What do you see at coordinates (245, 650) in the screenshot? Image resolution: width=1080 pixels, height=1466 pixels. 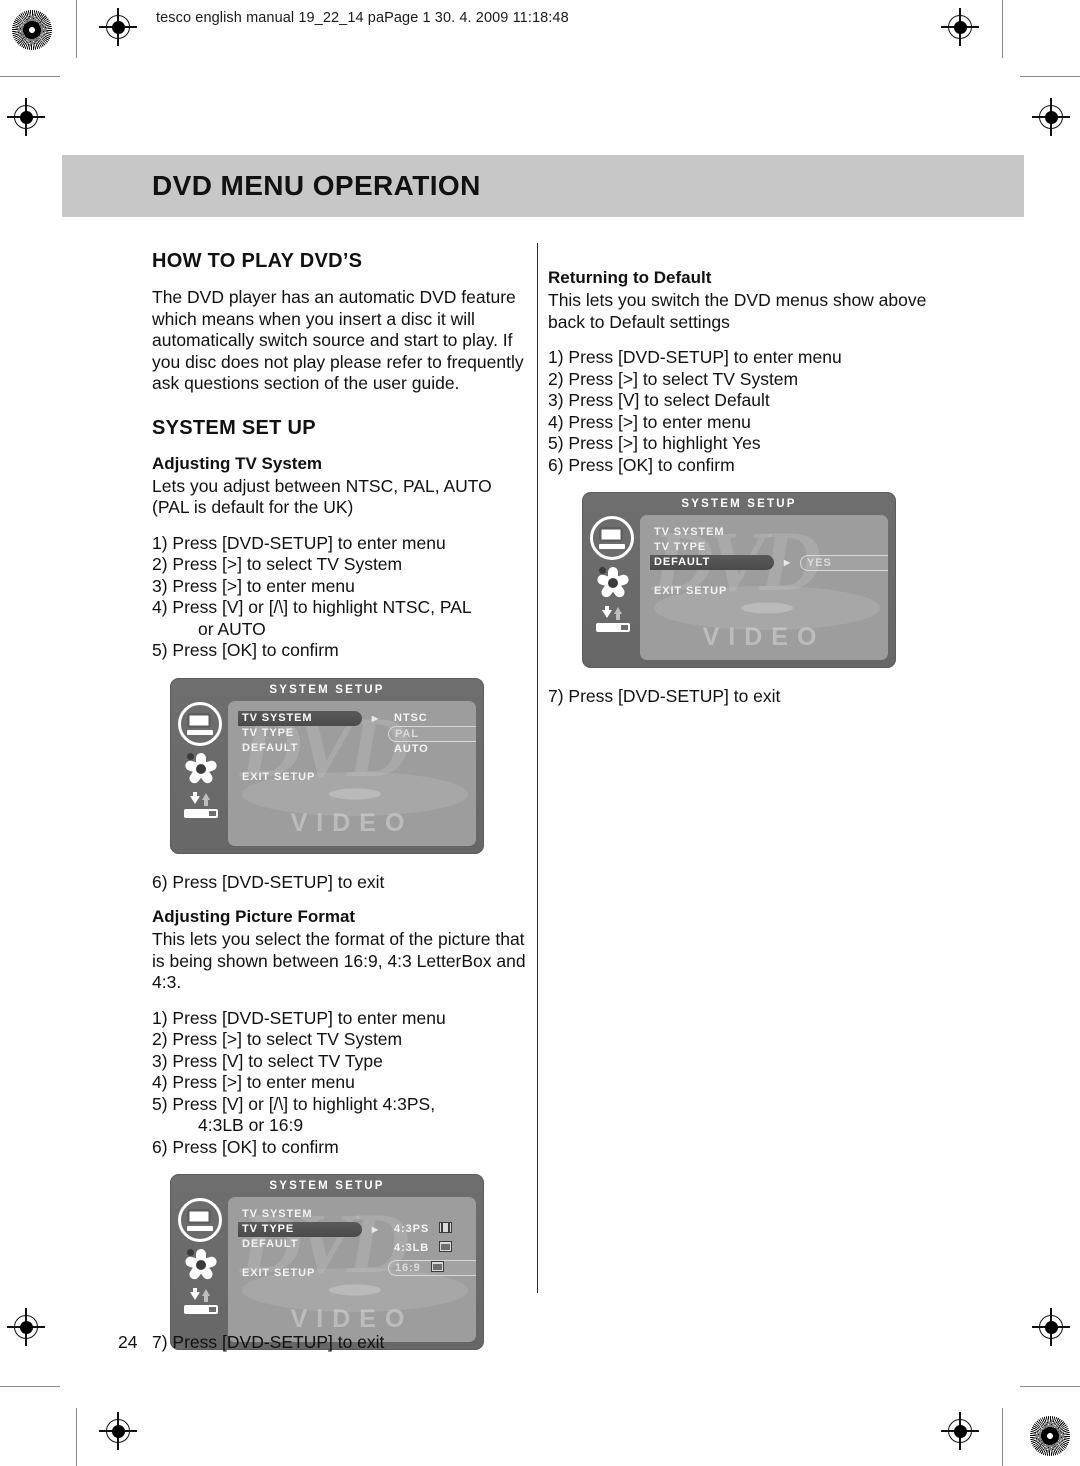 I see `list-item: 5) Press [OK] to confirm` at bounding box center [245, 650].